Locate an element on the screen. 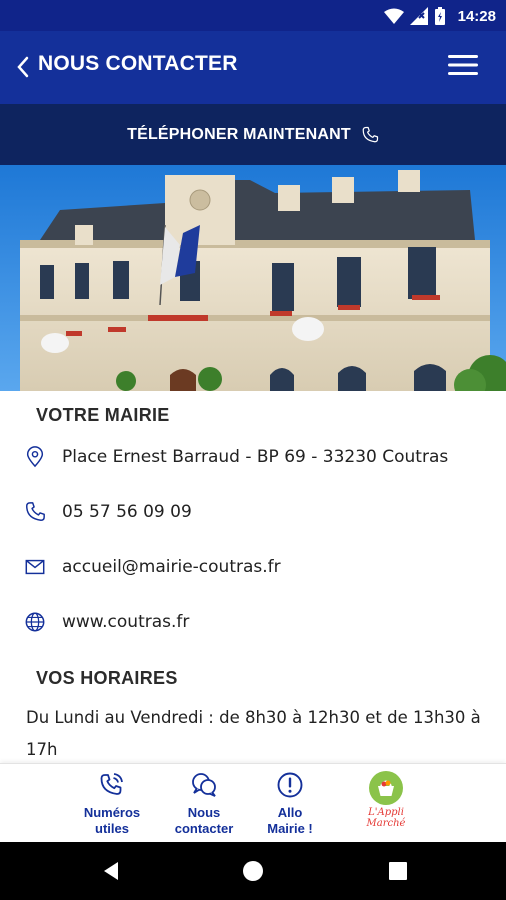 This screenshot has height=900, width=506. tab-label: Allo Mairie ! is located at coordinates (290, 820).